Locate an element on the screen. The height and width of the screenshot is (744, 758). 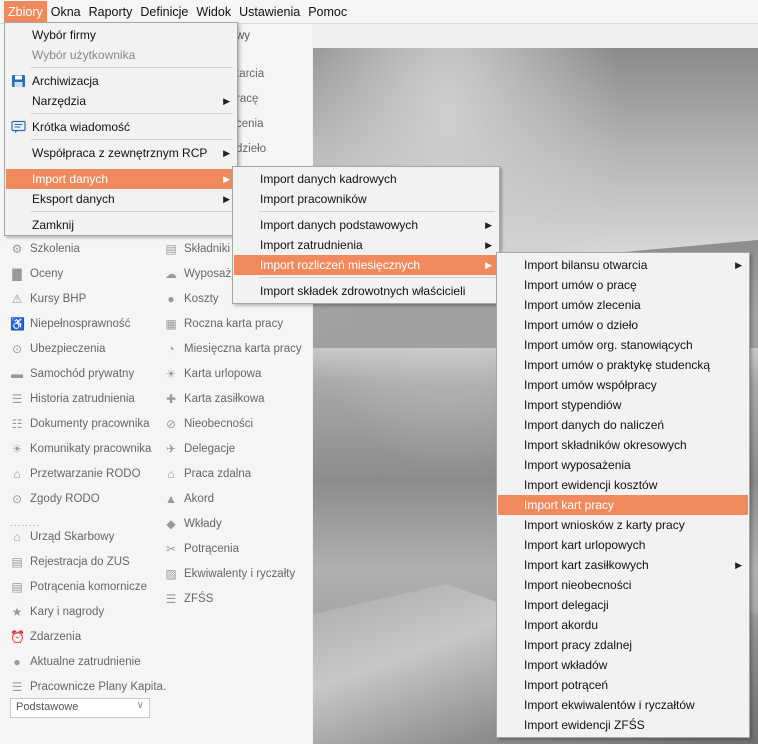
menu-item-label: Import ewidencji ZFŚS is located at coordinates (584, 725).